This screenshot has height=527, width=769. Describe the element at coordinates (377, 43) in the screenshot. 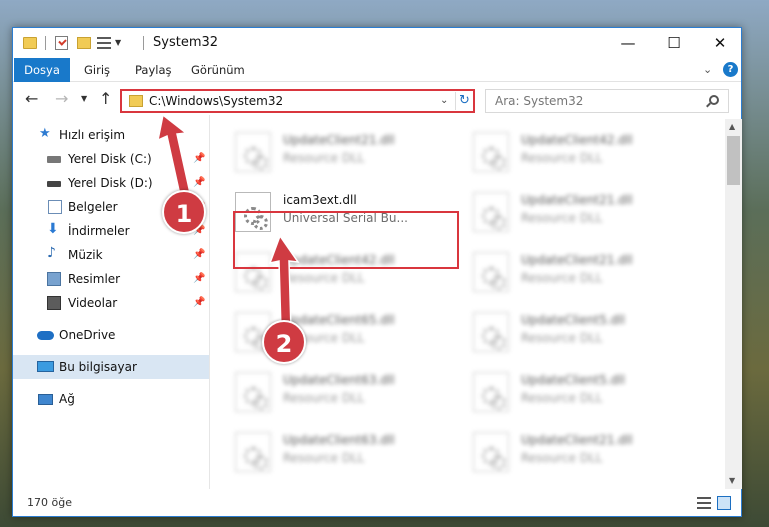

I see `title-bar: ▼ System32 — ☐ ✕` at that location.